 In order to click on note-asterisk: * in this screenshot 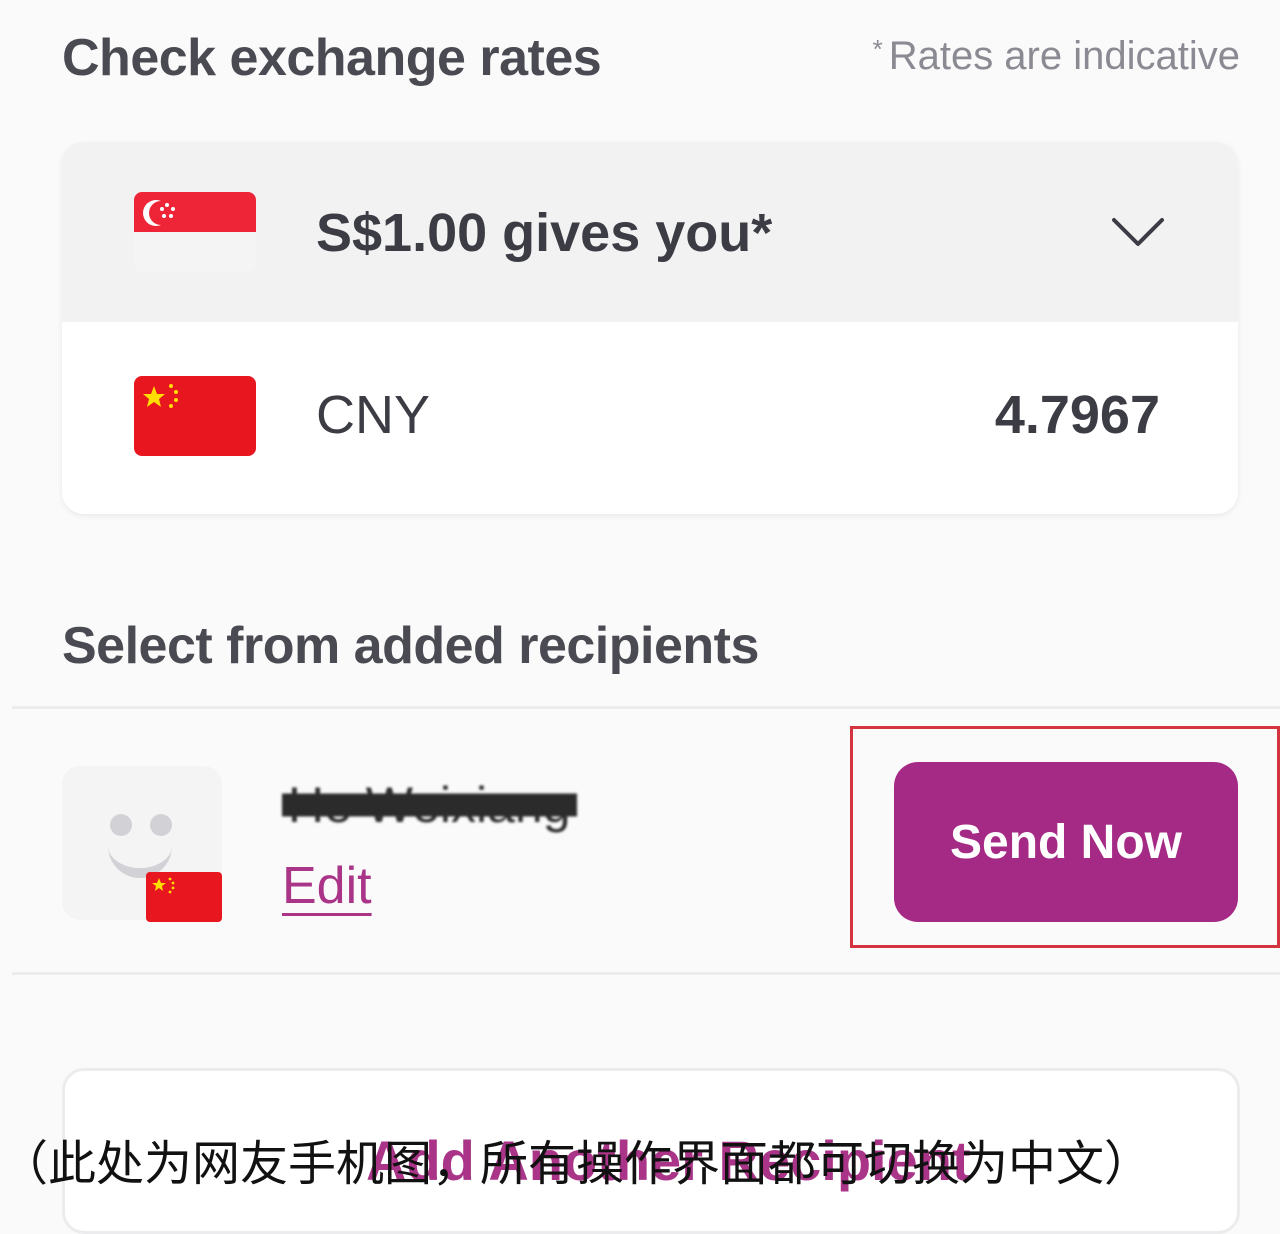, I will do `click(877, 49)`.